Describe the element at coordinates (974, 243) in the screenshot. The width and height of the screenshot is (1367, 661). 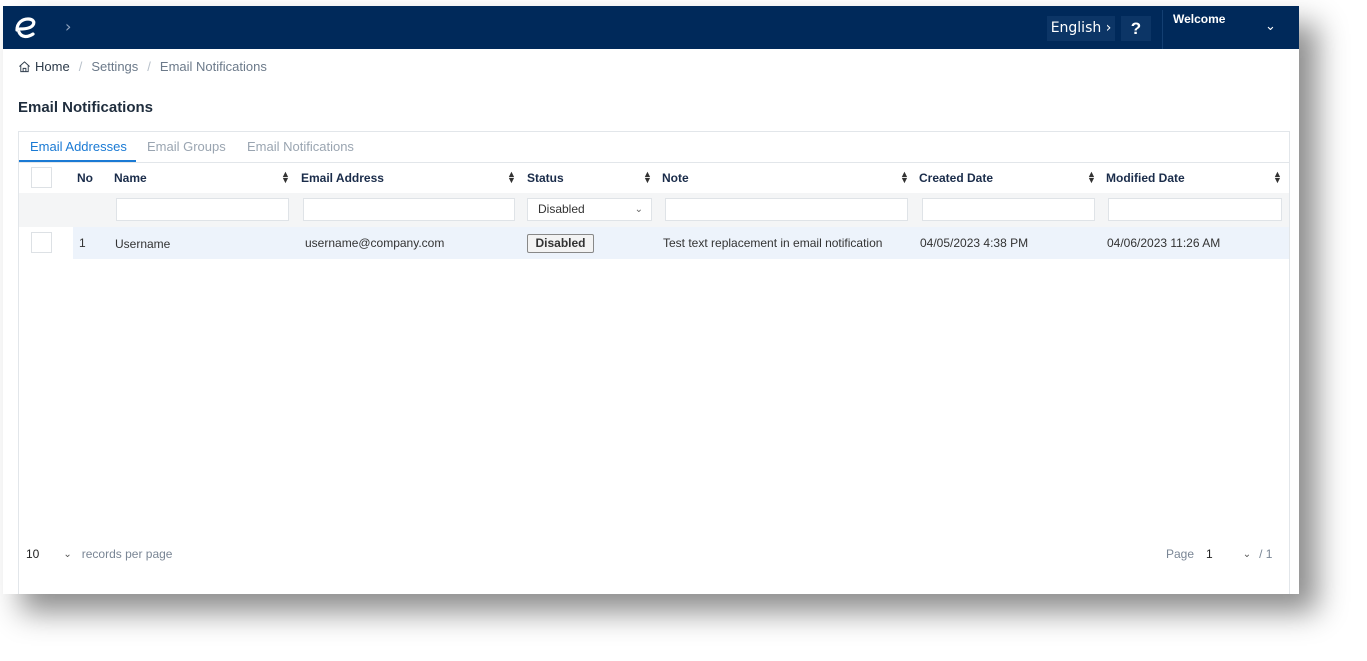
I see `cell-created-date: 04/05/2023 4:38 PM` at that location.